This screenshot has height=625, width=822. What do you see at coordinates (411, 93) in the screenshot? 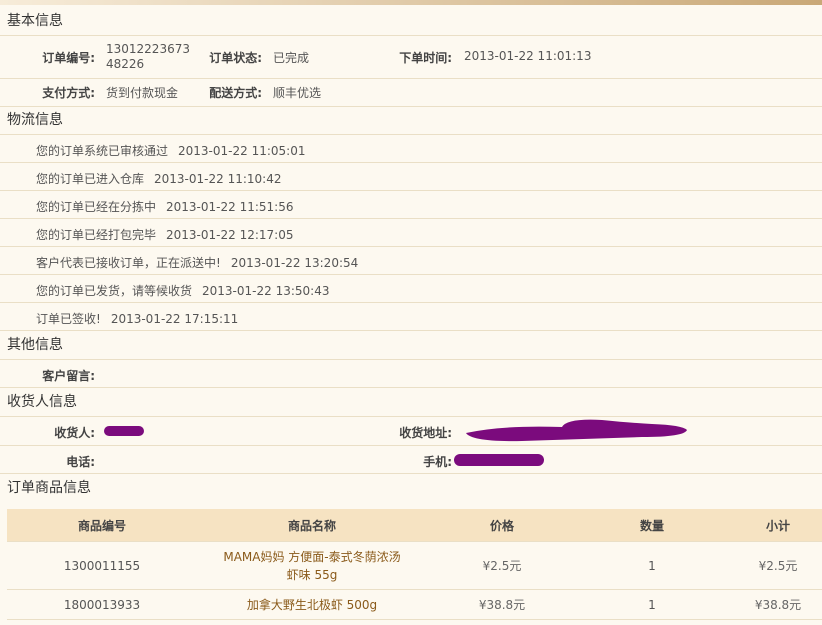
I see `basic-row-2: 支付方式: 货到付款现金 配送方式: 顺丰优选` at bounding box center [411, 93].